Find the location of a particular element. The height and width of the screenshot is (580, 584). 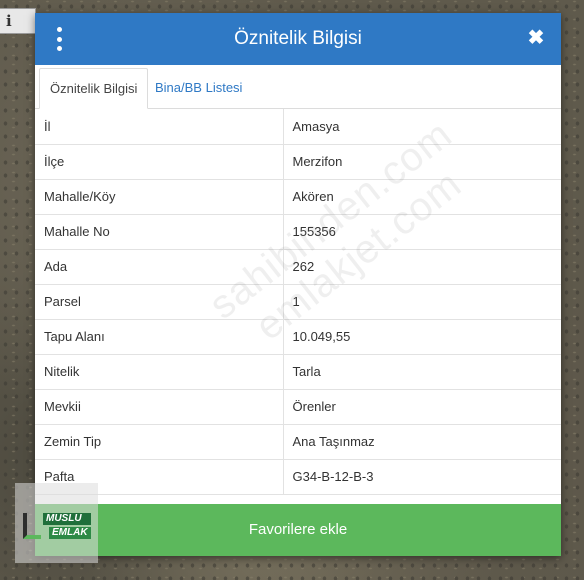

close-icon: ✖ is located at coordinates (536, 38).